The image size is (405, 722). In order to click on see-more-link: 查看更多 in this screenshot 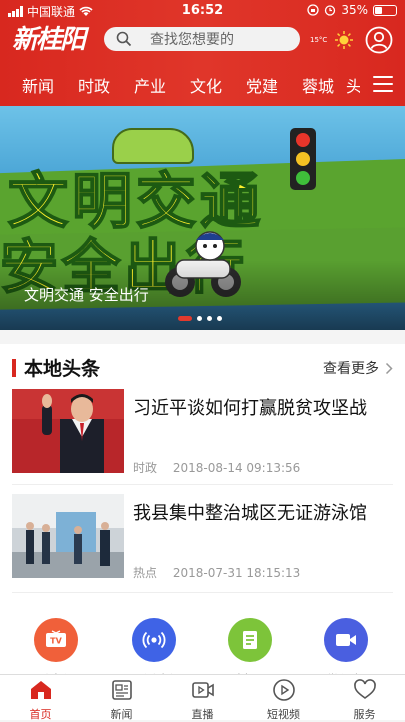, I will do `click(358, 368)`.